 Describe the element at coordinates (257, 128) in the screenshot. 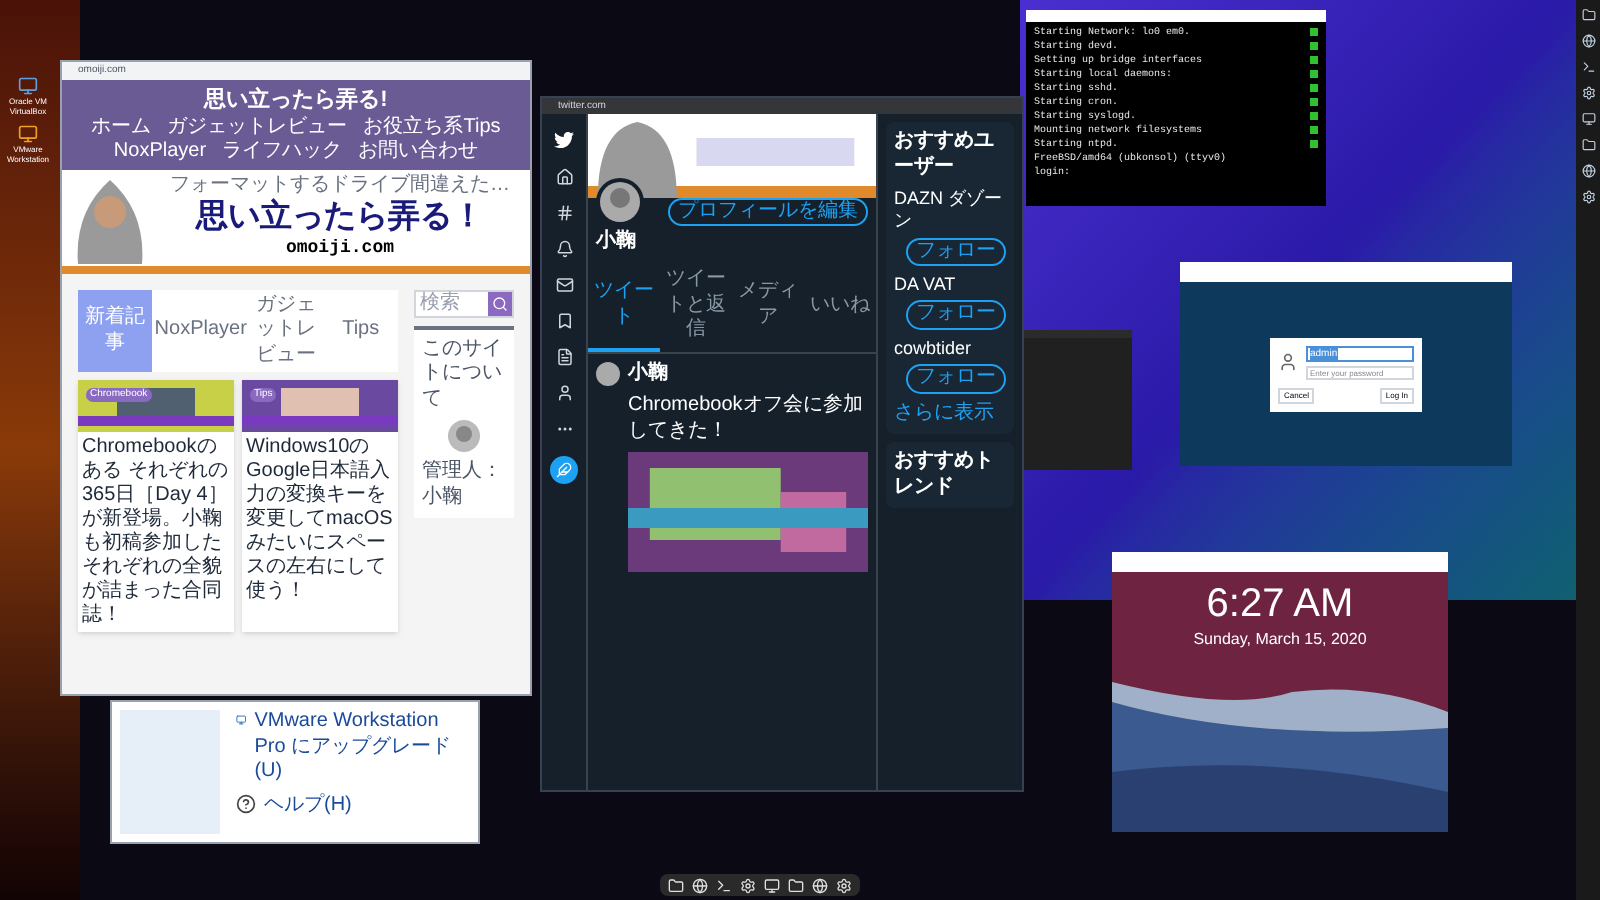

I see `nav-link: ガジェットレビュー` at that location.